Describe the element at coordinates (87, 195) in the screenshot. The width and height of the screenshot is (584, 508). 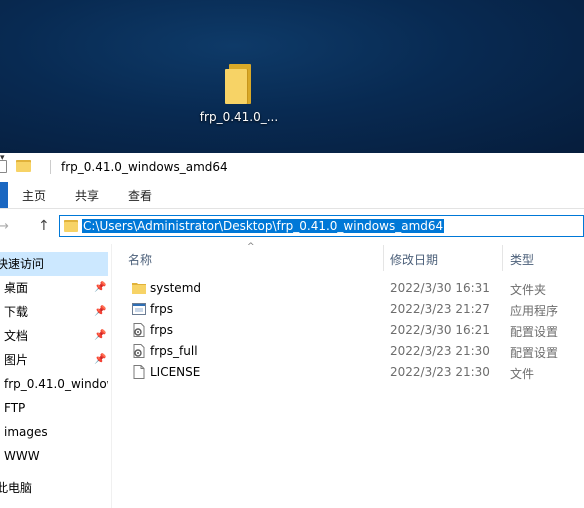
I see `tab-share: 共享` at that location.